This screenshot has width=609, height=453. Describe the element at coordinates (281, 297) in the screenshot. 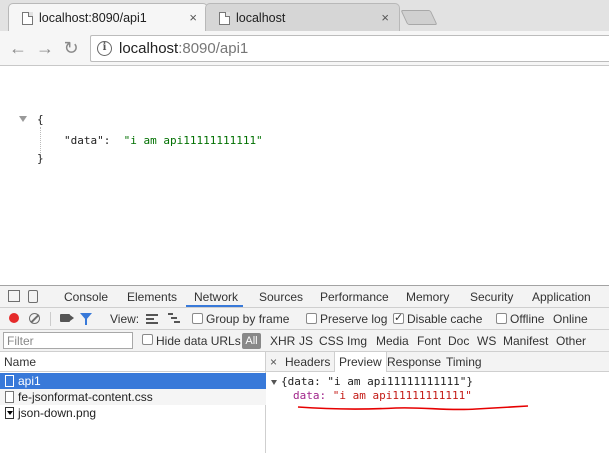

I see `tab-sources: Sources` at that location.